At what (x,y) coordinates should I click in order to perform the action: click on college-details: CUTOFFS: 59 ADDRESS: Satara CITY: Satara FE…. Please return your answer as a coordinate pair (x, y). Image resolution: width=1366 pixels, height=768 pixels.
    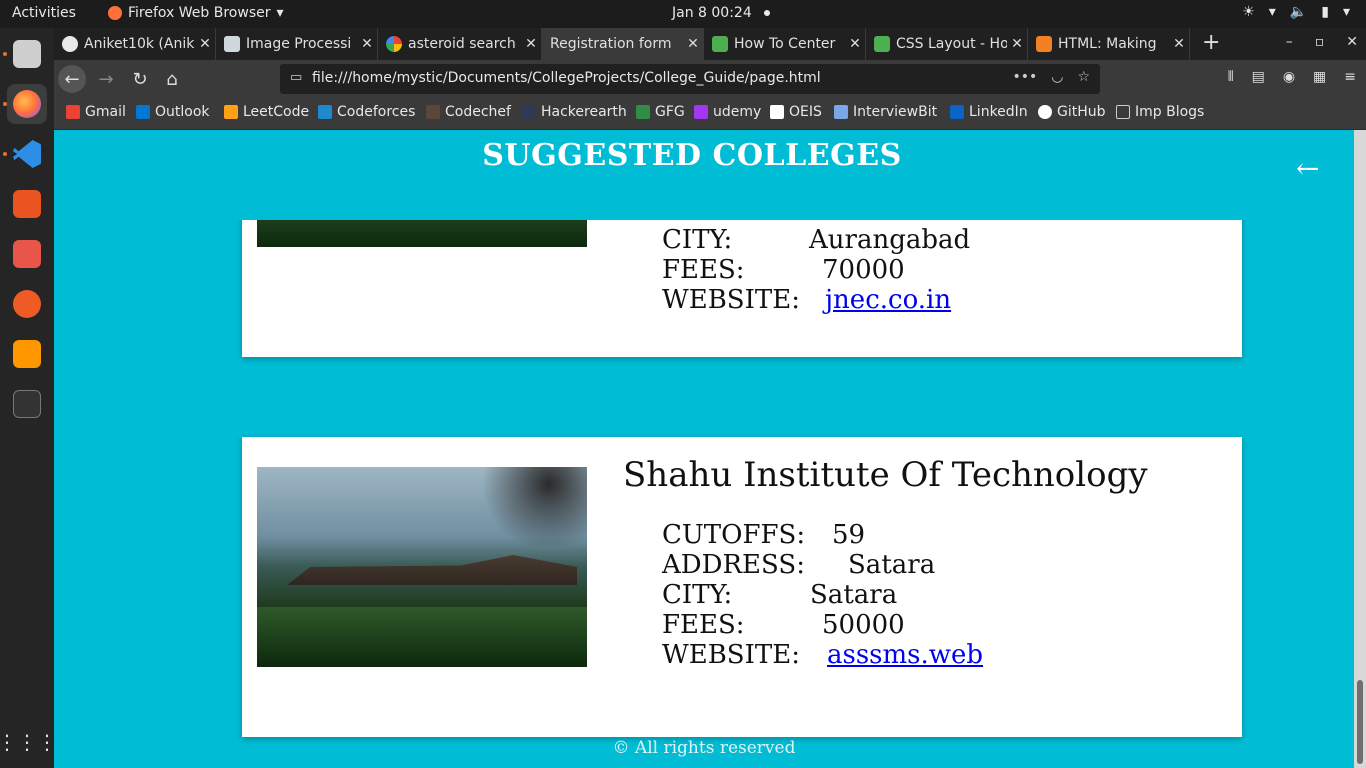
    Looking at the image, I should click on (822, 595).